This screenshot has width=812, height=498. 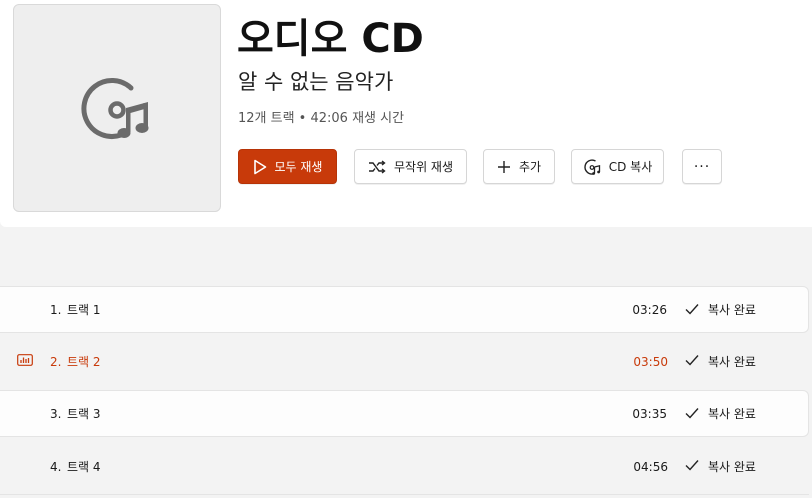 What do you see at coordinates (423, 167) in the screenshot?
I see `shuffle-label: 무작위 재생` at bounding box center [423, 167].